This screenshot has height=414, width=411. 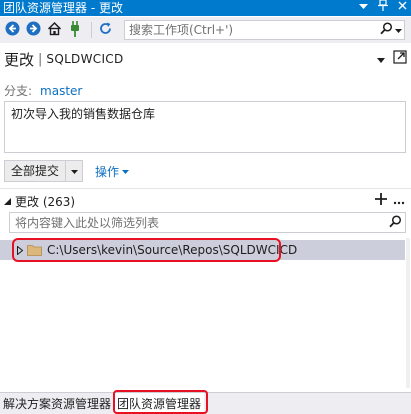 What do you see at coordinates (35, 171) in the screenshot?
I see `commit-all-button: 全部提交` at bounding box center [35, 171].